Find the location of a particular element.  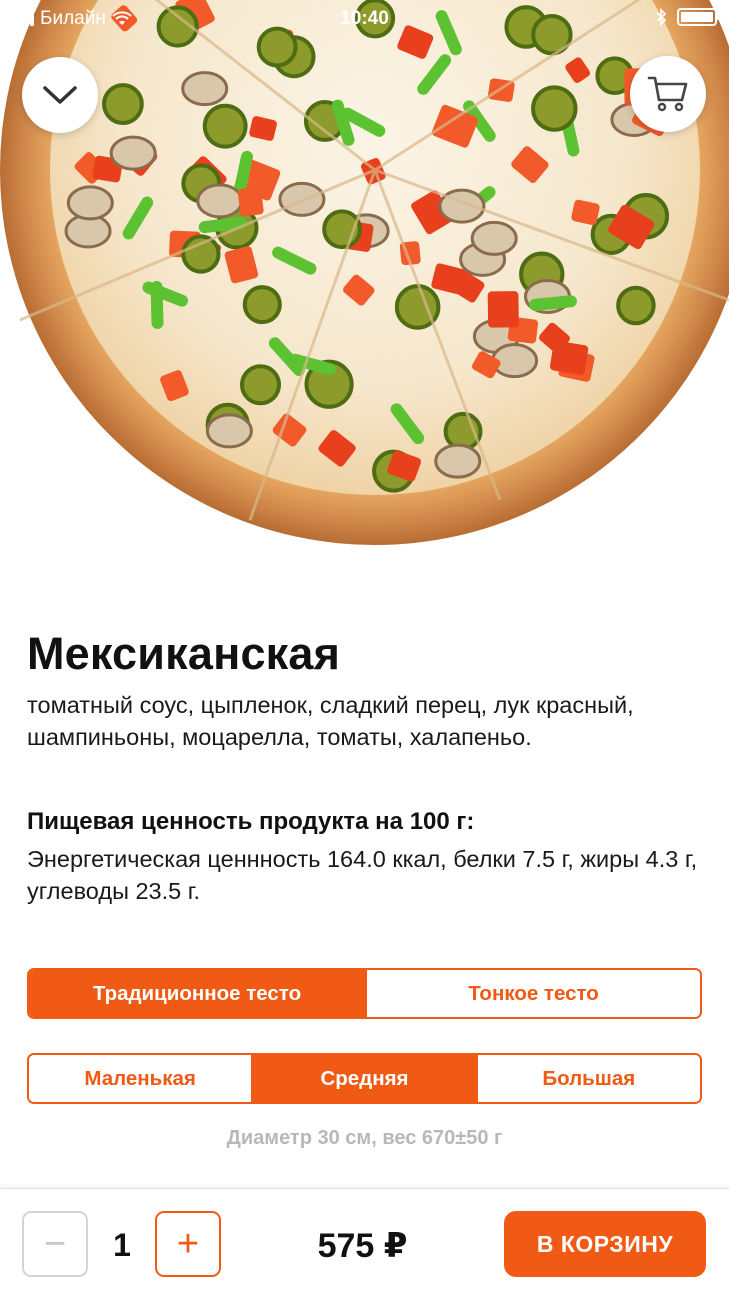

size-selector: Маленькая Средняя Большая is located at coordinates (364, 1078).